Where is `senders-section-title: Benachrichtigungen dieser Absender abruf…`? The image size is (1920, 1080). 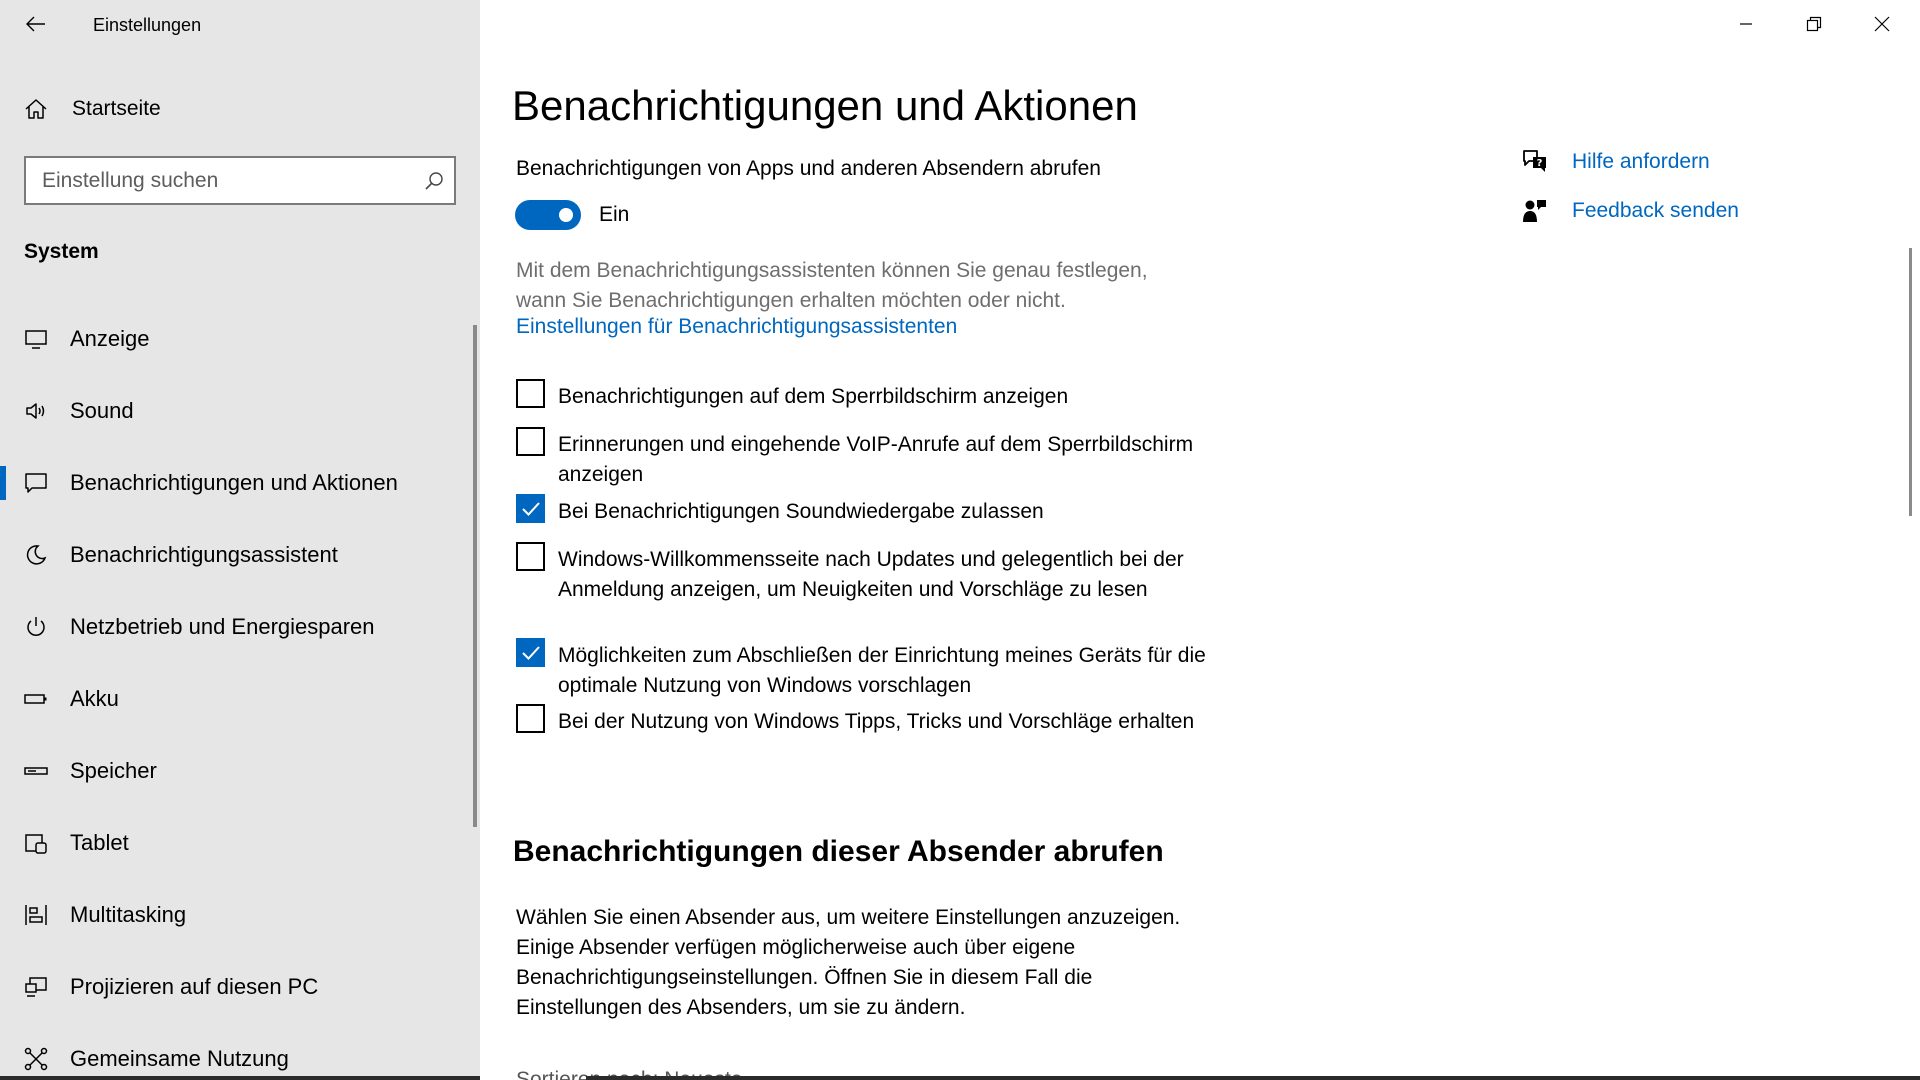 senders-section-title: Benachrichtigungen dieser Absender abruf… is located at coordinates (838, 851).